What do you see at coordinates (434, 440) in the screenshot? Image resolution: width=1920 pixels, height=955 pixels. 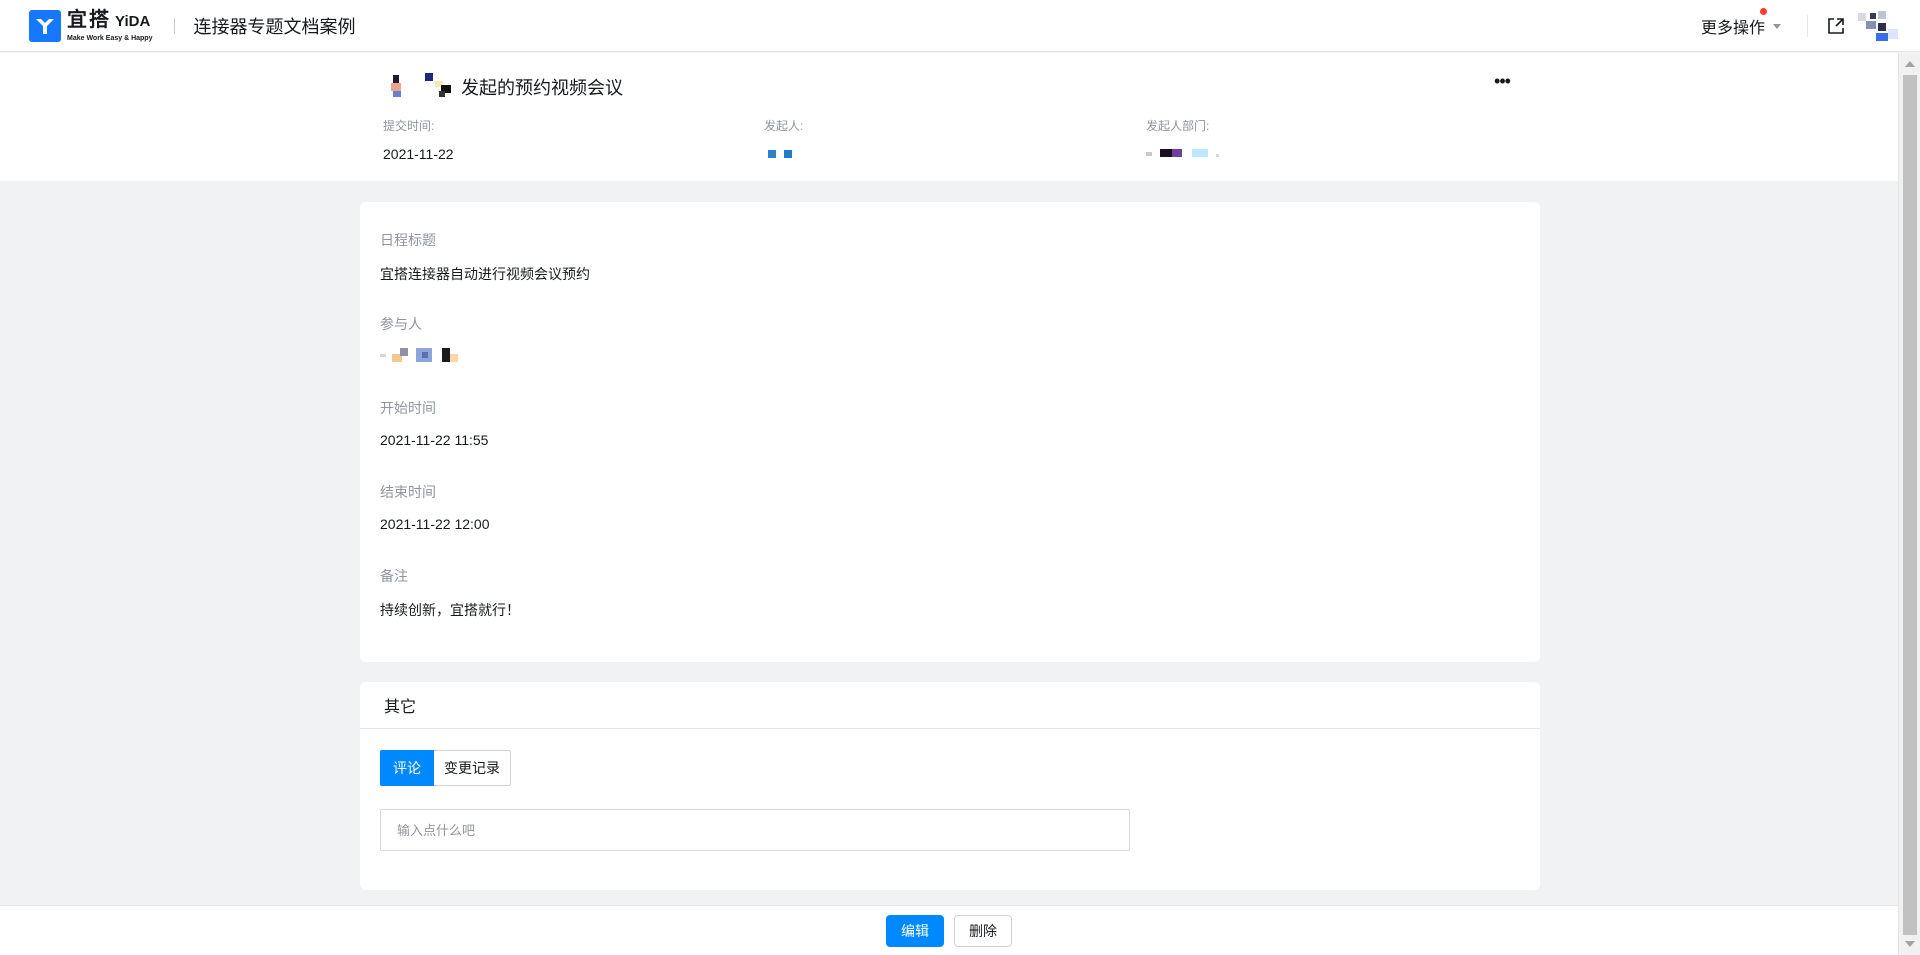 I see `field-value: 2021-11-22 11:55` at bounding box center [434, 440].